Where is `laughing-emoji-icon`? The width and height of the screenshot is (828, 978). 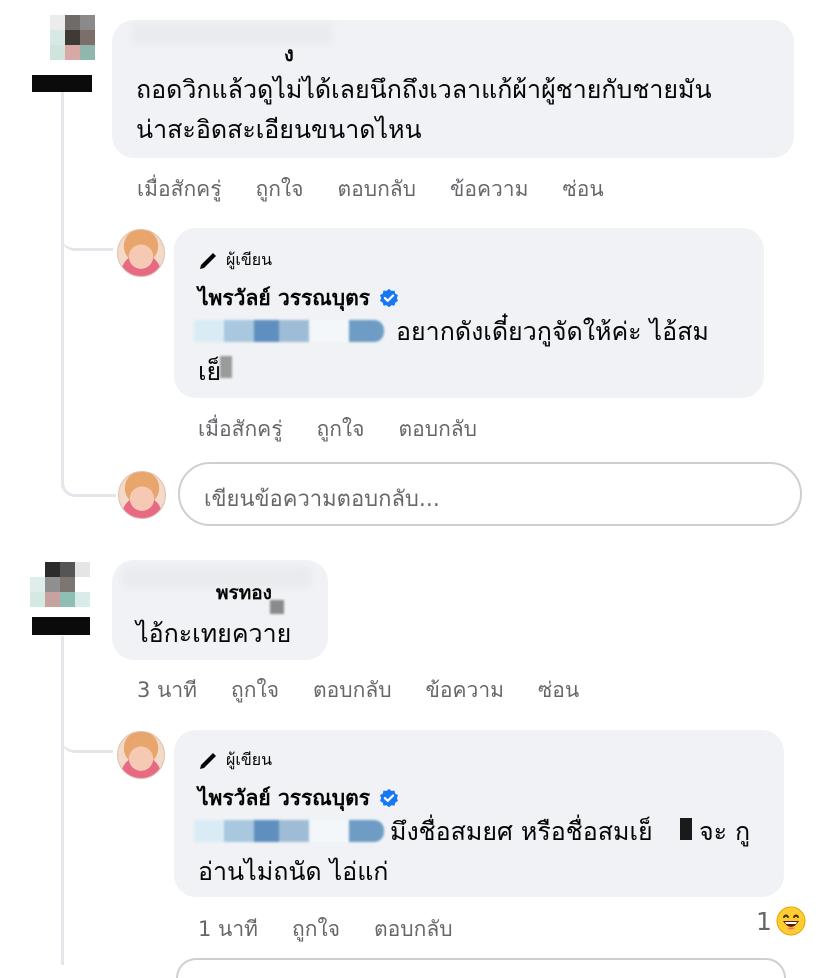
laughing-emoji-icon is located at coordinates (791, 921).